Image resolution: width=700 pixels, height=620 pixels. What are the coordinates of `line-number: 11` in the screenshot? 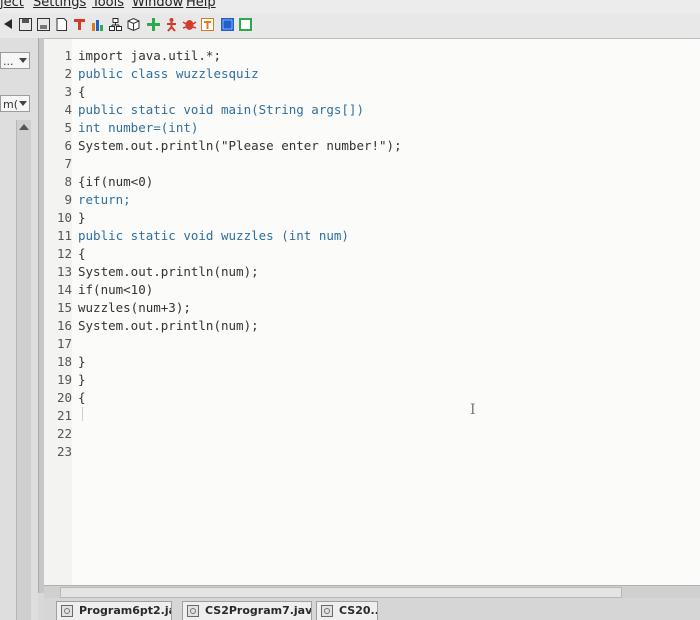 It's located at (64, 235).